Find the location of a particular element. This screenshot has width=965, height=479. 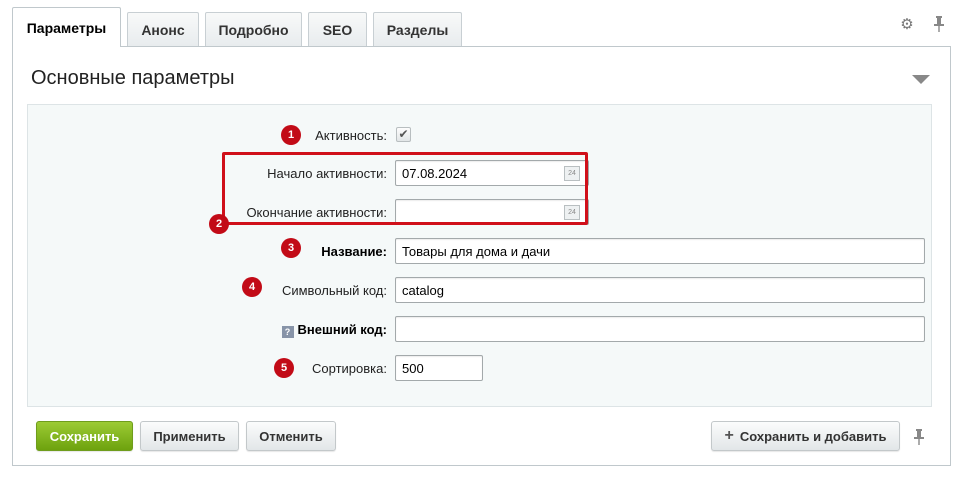

name-label: Название: is located at coordinates (354, 251).